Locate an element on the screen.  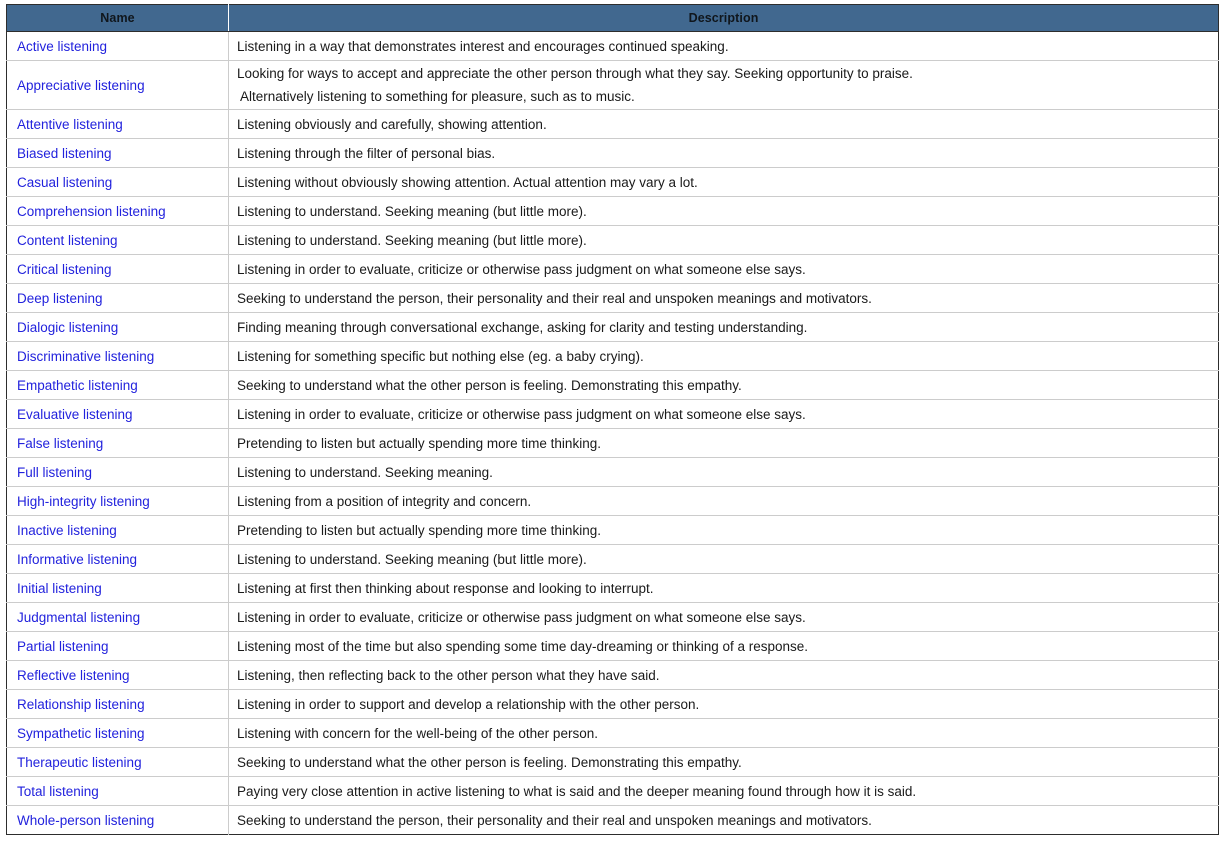
name-cell: Sympathetic listening is located at coordinates (117, 733).